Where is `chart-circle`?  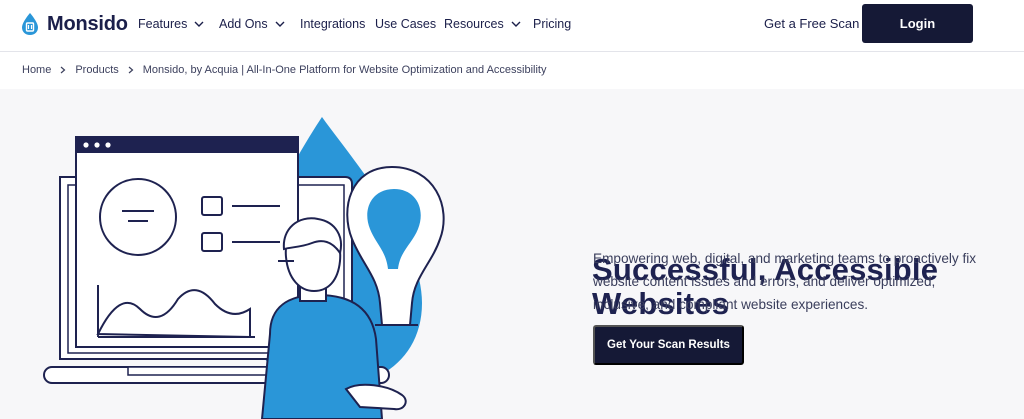 chart-circle is located at coordinates (138, 217).